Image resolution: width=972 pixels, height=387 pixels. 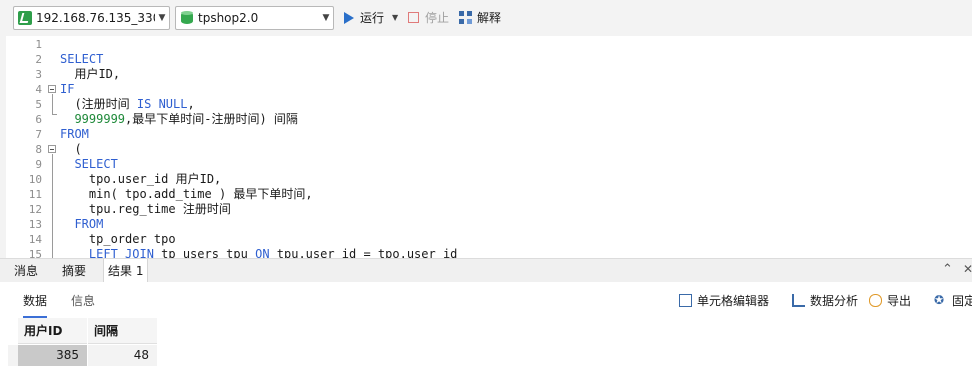 I want to click on code-text: tp_order tpo, so click(x=118, y=239).